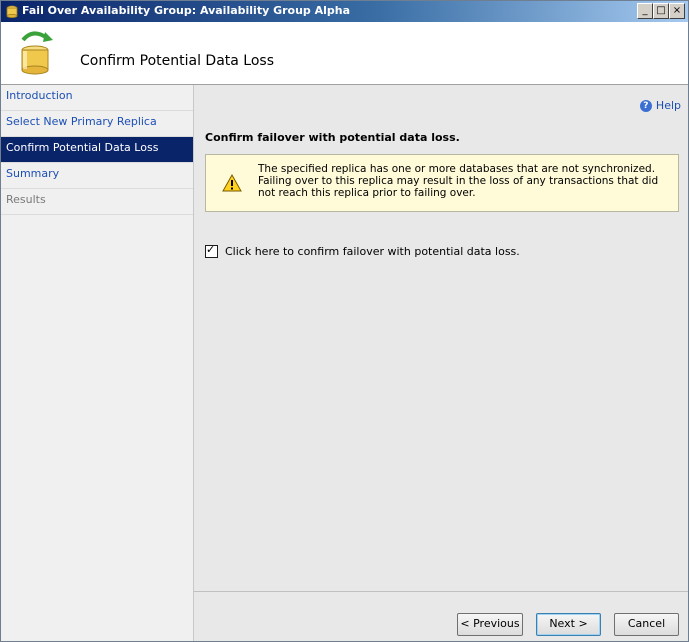  Describe the element at coordinates (645, 105) in the screenshot. I see `help-icon: ?` at that location.